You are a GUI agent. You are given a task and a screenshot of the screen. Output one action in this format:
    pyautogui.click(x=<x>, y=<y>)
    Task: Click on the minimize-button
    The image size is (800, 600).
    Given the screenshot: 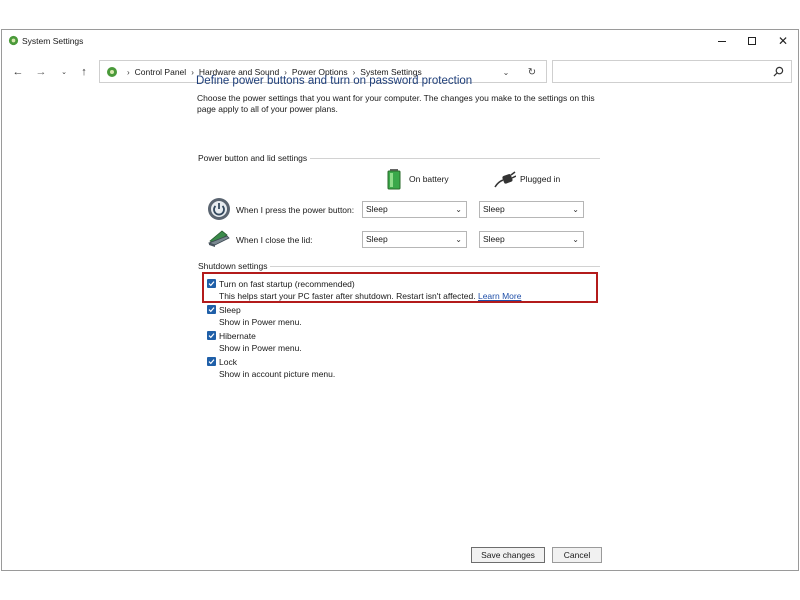 What is the action you would take?
    pyautogui.click(x=722, y=41)
    